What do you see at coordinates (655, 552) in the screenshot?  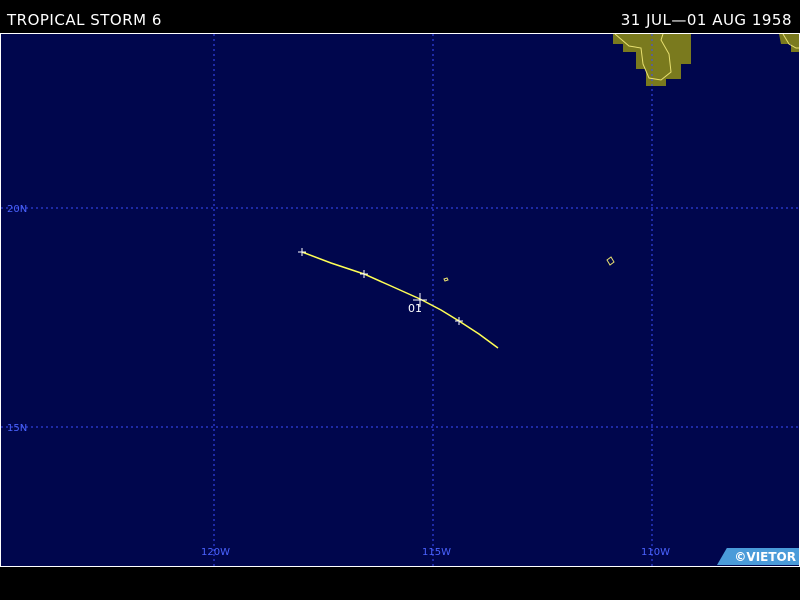 I see `lon-label-110w: 110W` at bounding box center [655, 552].